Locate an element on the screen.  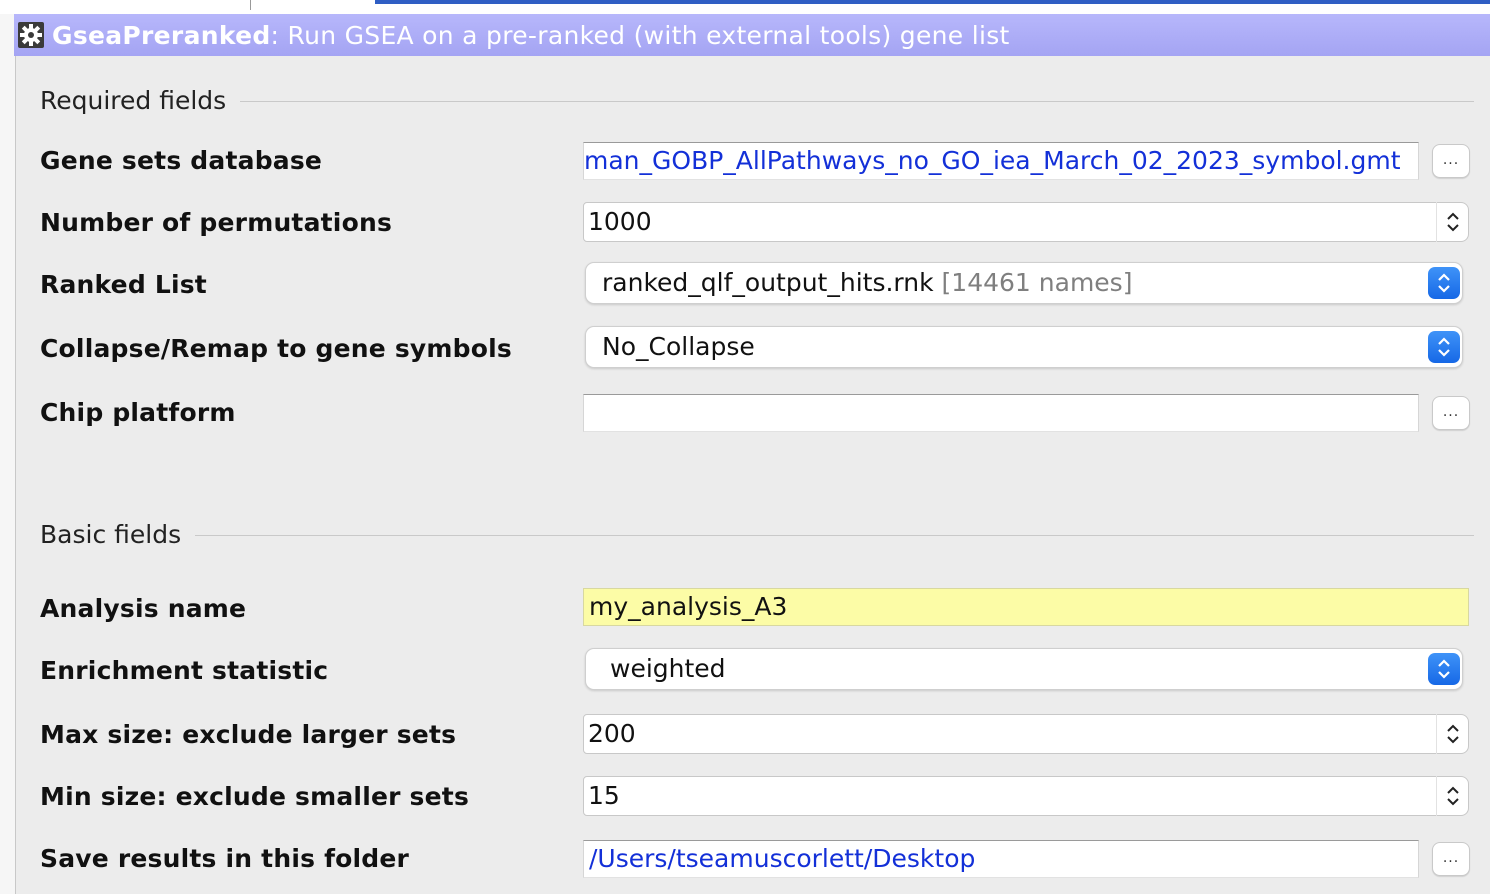
spinner-value: 1000 is located at coordinates (620, 221).